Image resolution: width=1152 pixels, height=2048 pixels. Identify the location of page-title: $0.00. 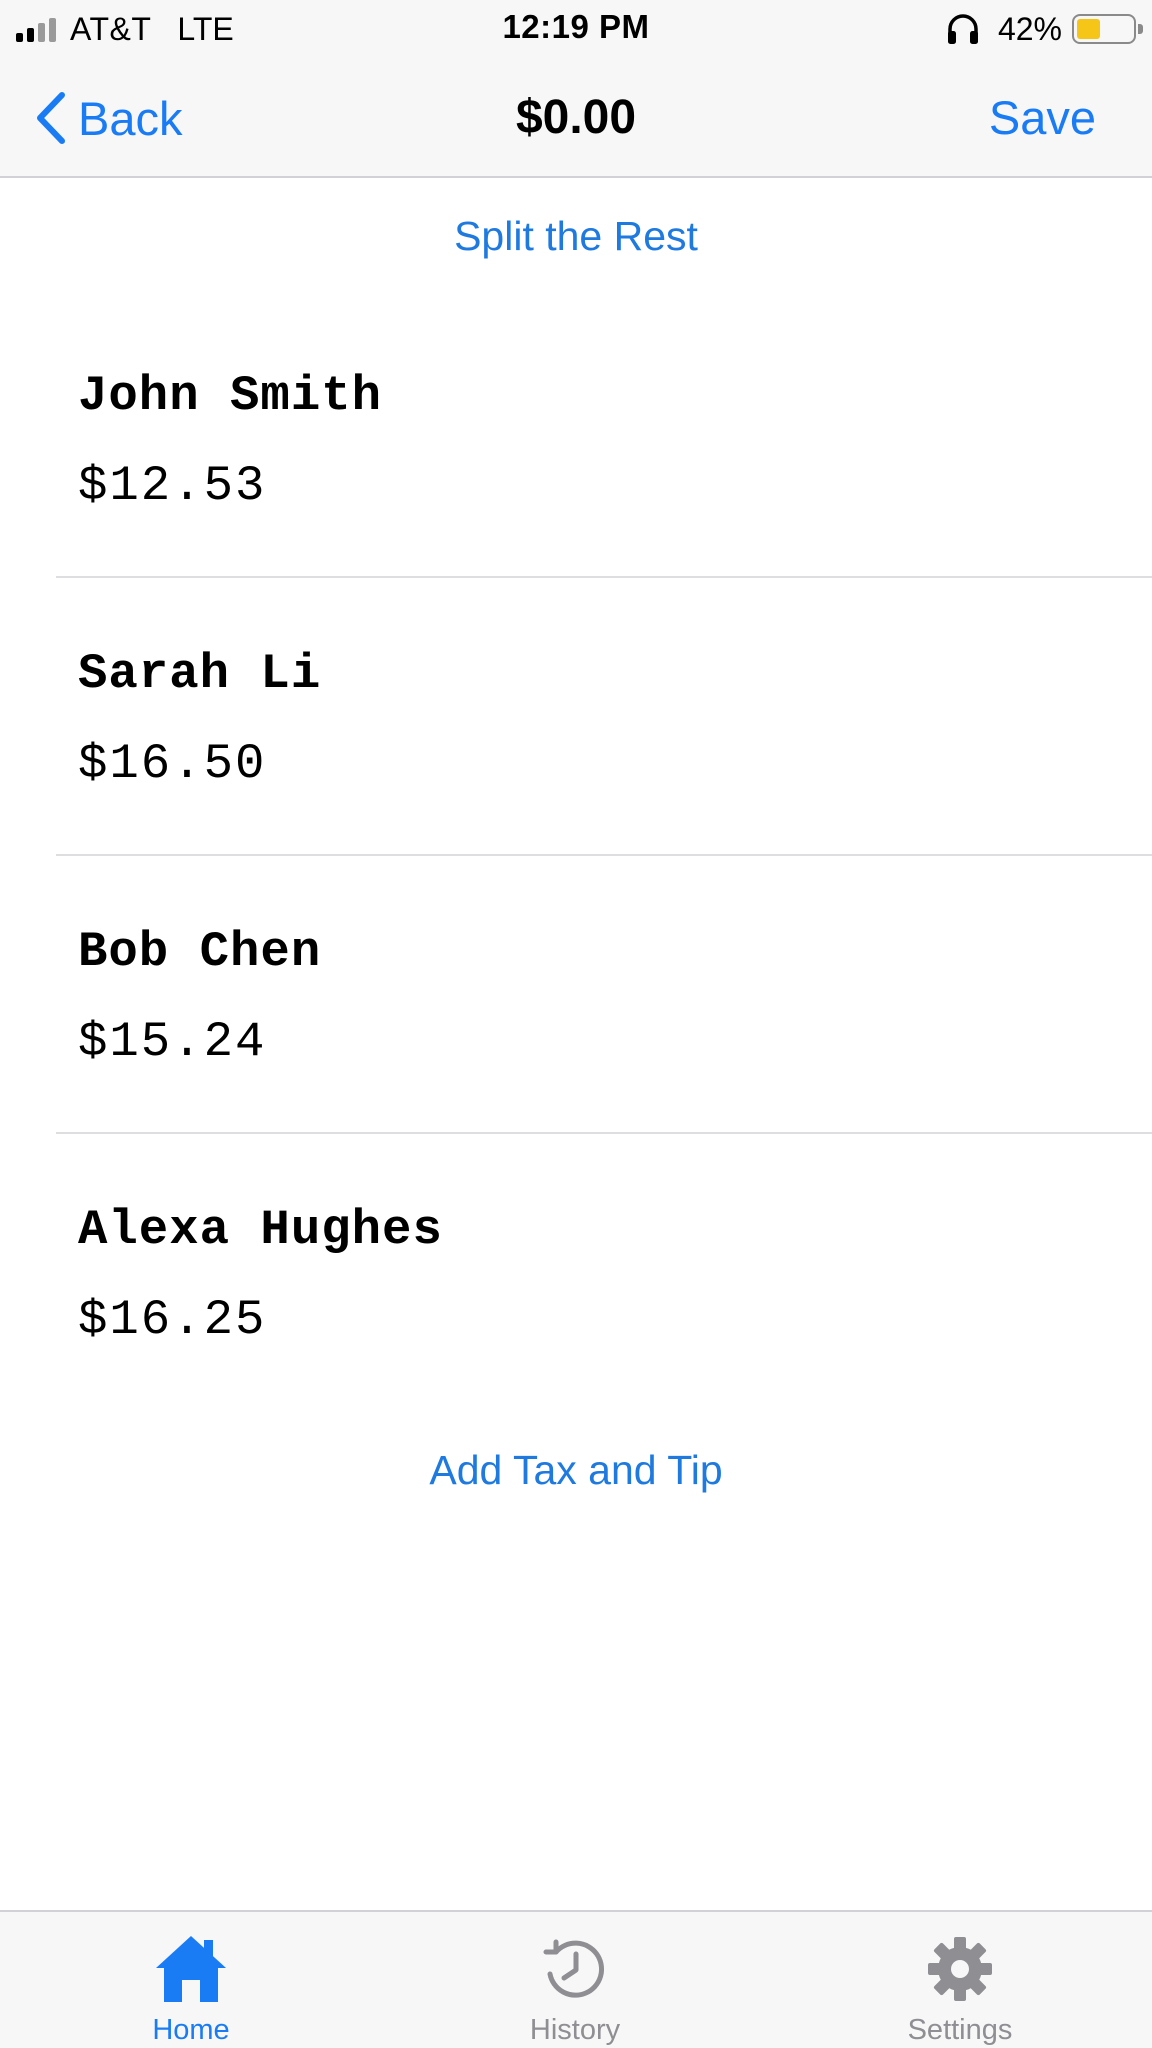
(576, 117).